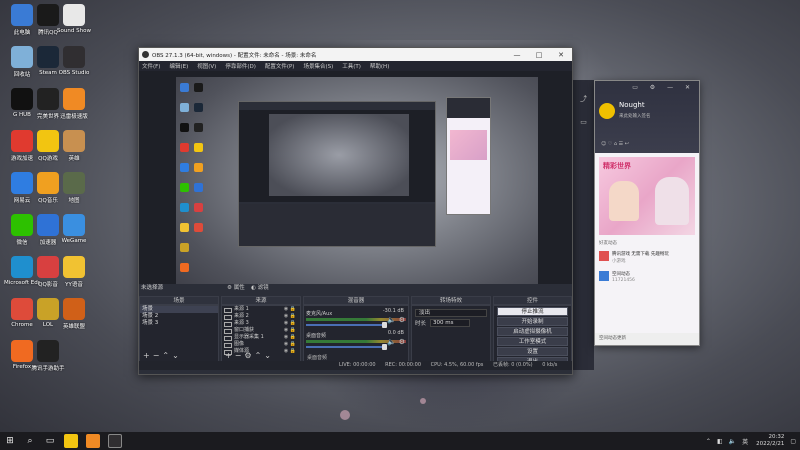  What do you see at coordinates (240, 355) in the screenshot?
I see `remove-source-button: −` at bounding box center [240, 355].